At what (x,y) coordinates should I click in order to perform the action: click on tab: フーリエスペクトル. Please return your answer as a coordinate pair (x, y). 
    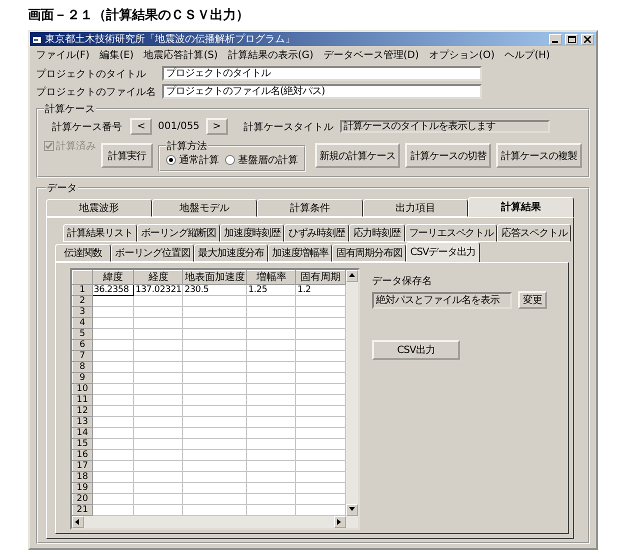
    Looking at the image, I should click on (451, 233).